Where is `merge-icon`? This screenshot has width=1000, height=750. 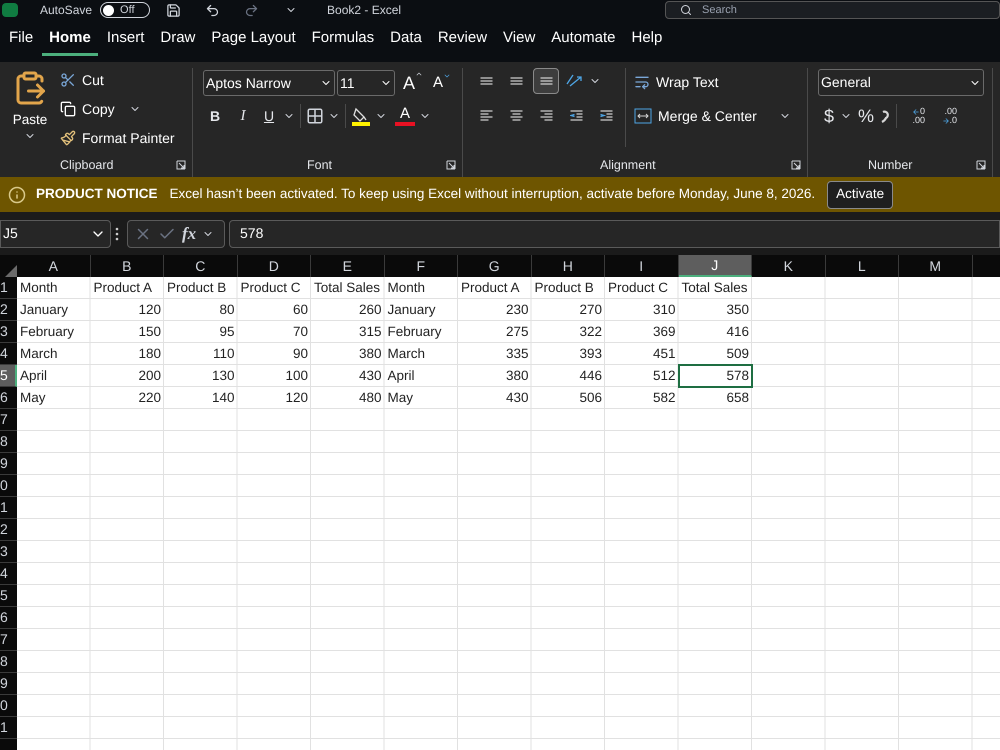 merge-icon is located at coordinates (643, 116).